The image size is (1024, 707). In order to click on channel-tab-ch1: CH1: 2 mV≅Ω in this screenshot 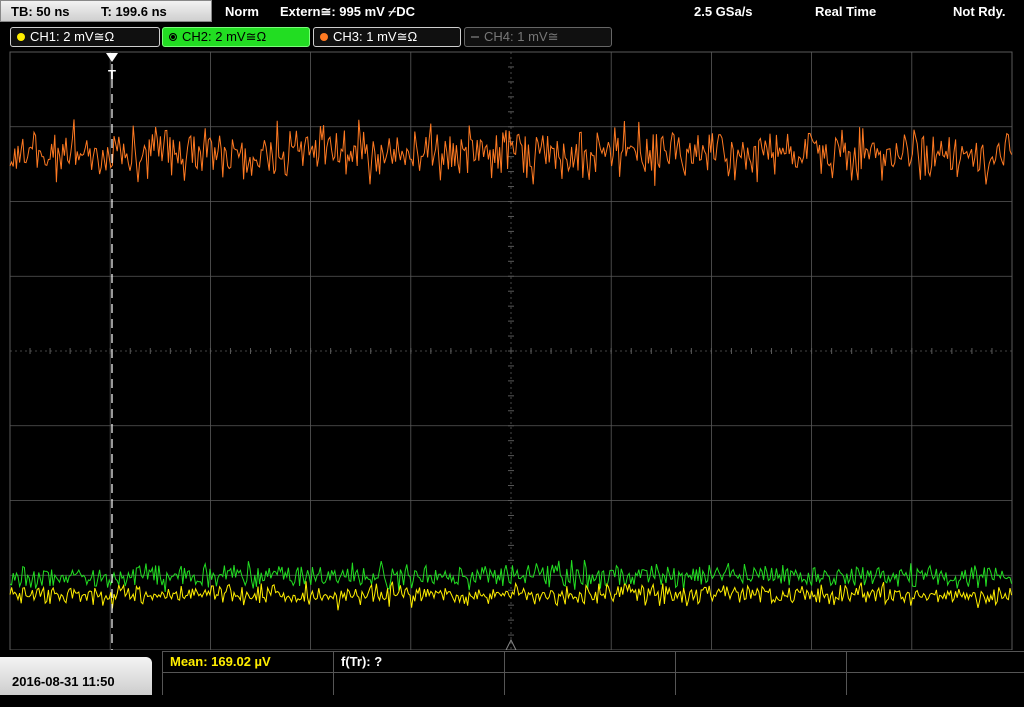, I will do `click(85, 37)`.